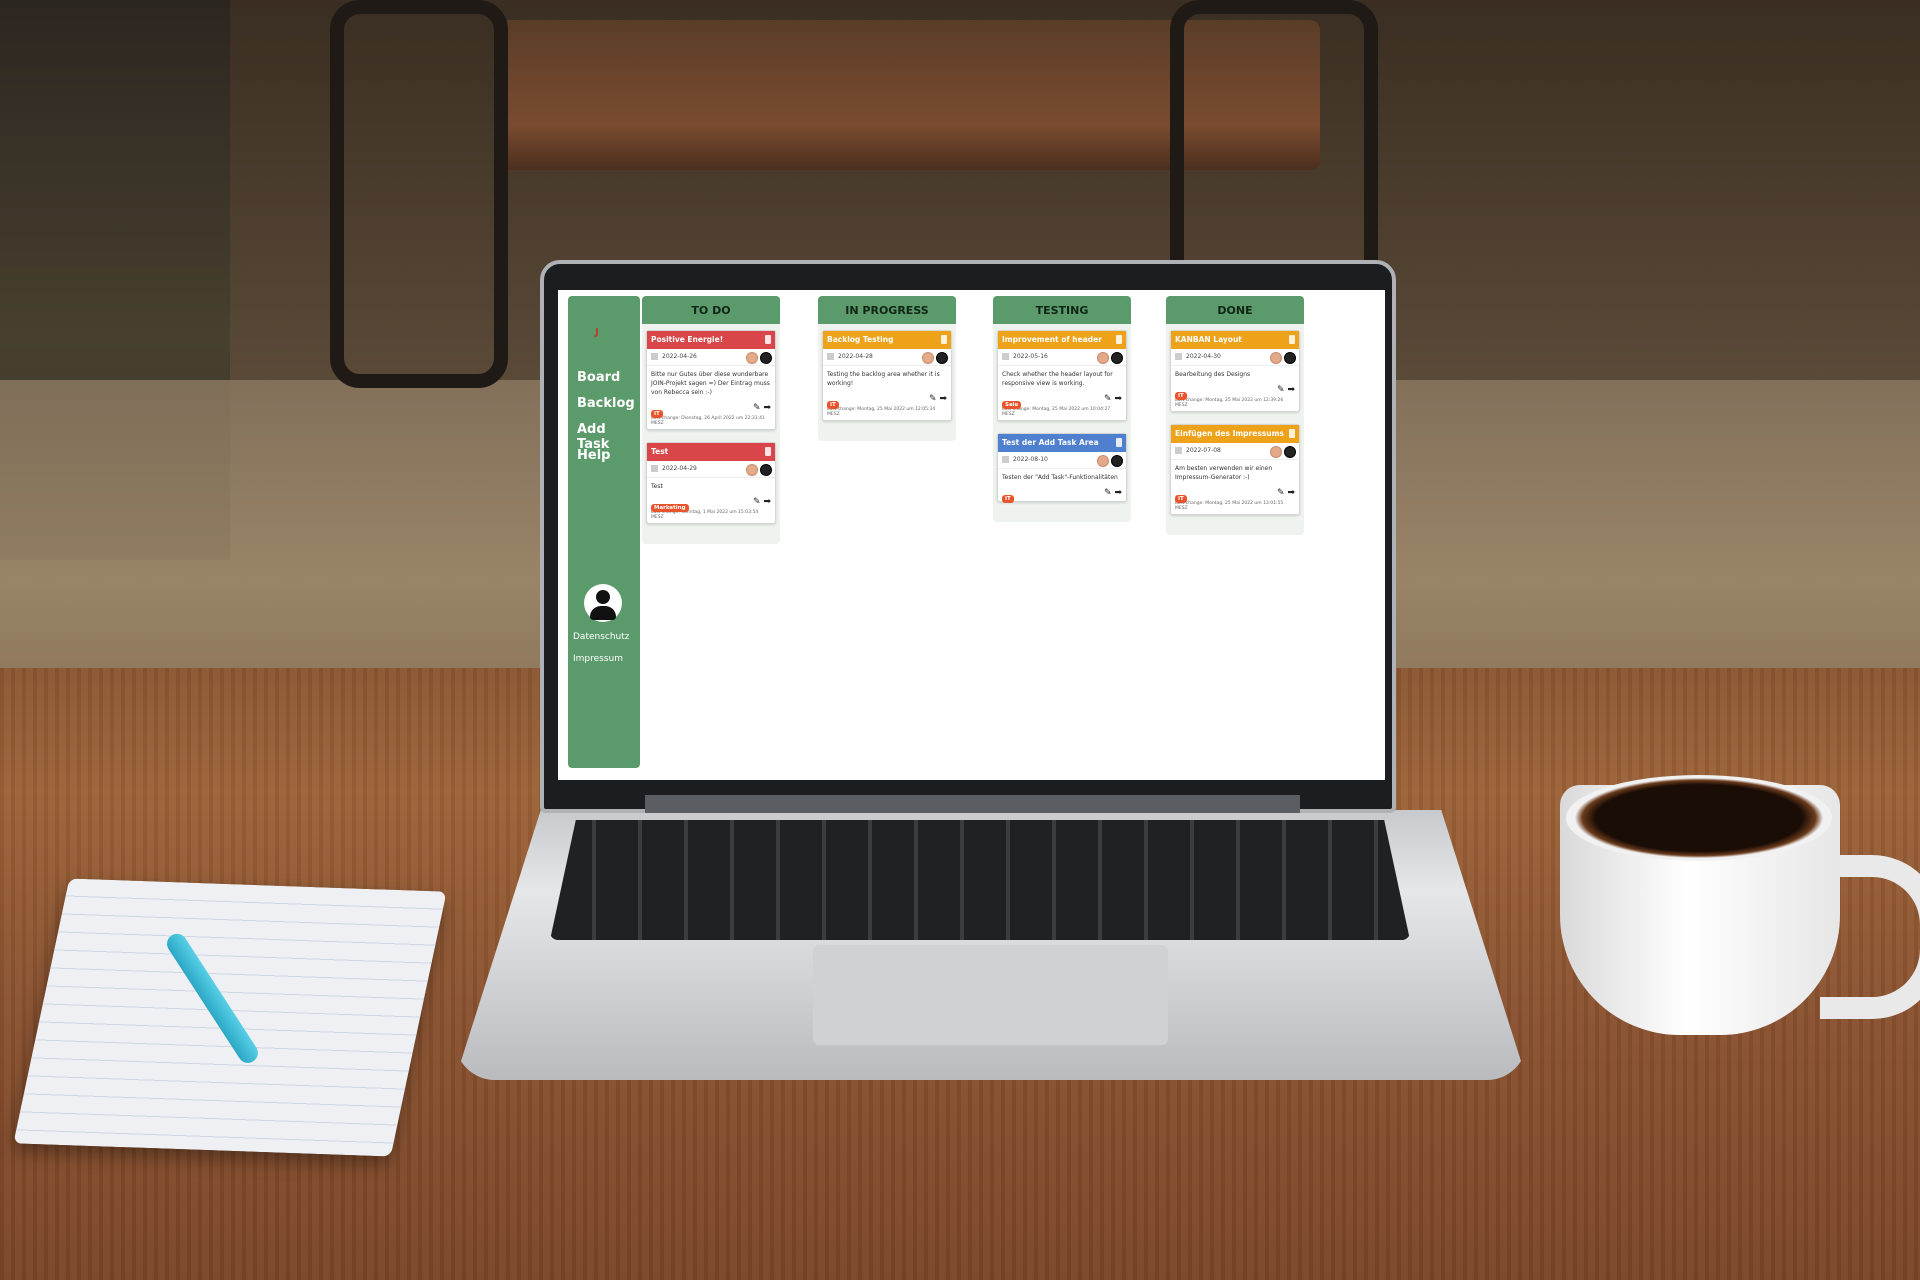 This screenshot has height=1280, width=1920. What do you see at coordinates (679, 356) in the screenshot?
I see `card-date: 2022-04-26` at bounding box center [679, 356].